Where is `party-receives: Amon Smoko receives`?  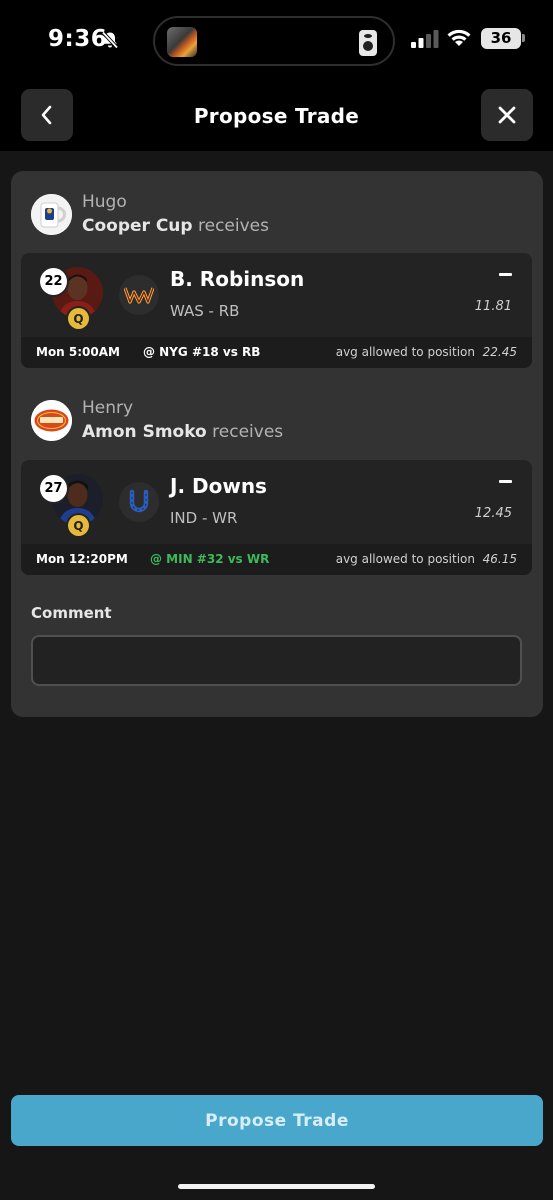
party-receives: Amon Smoko receives is located at coordinates (182, 432).